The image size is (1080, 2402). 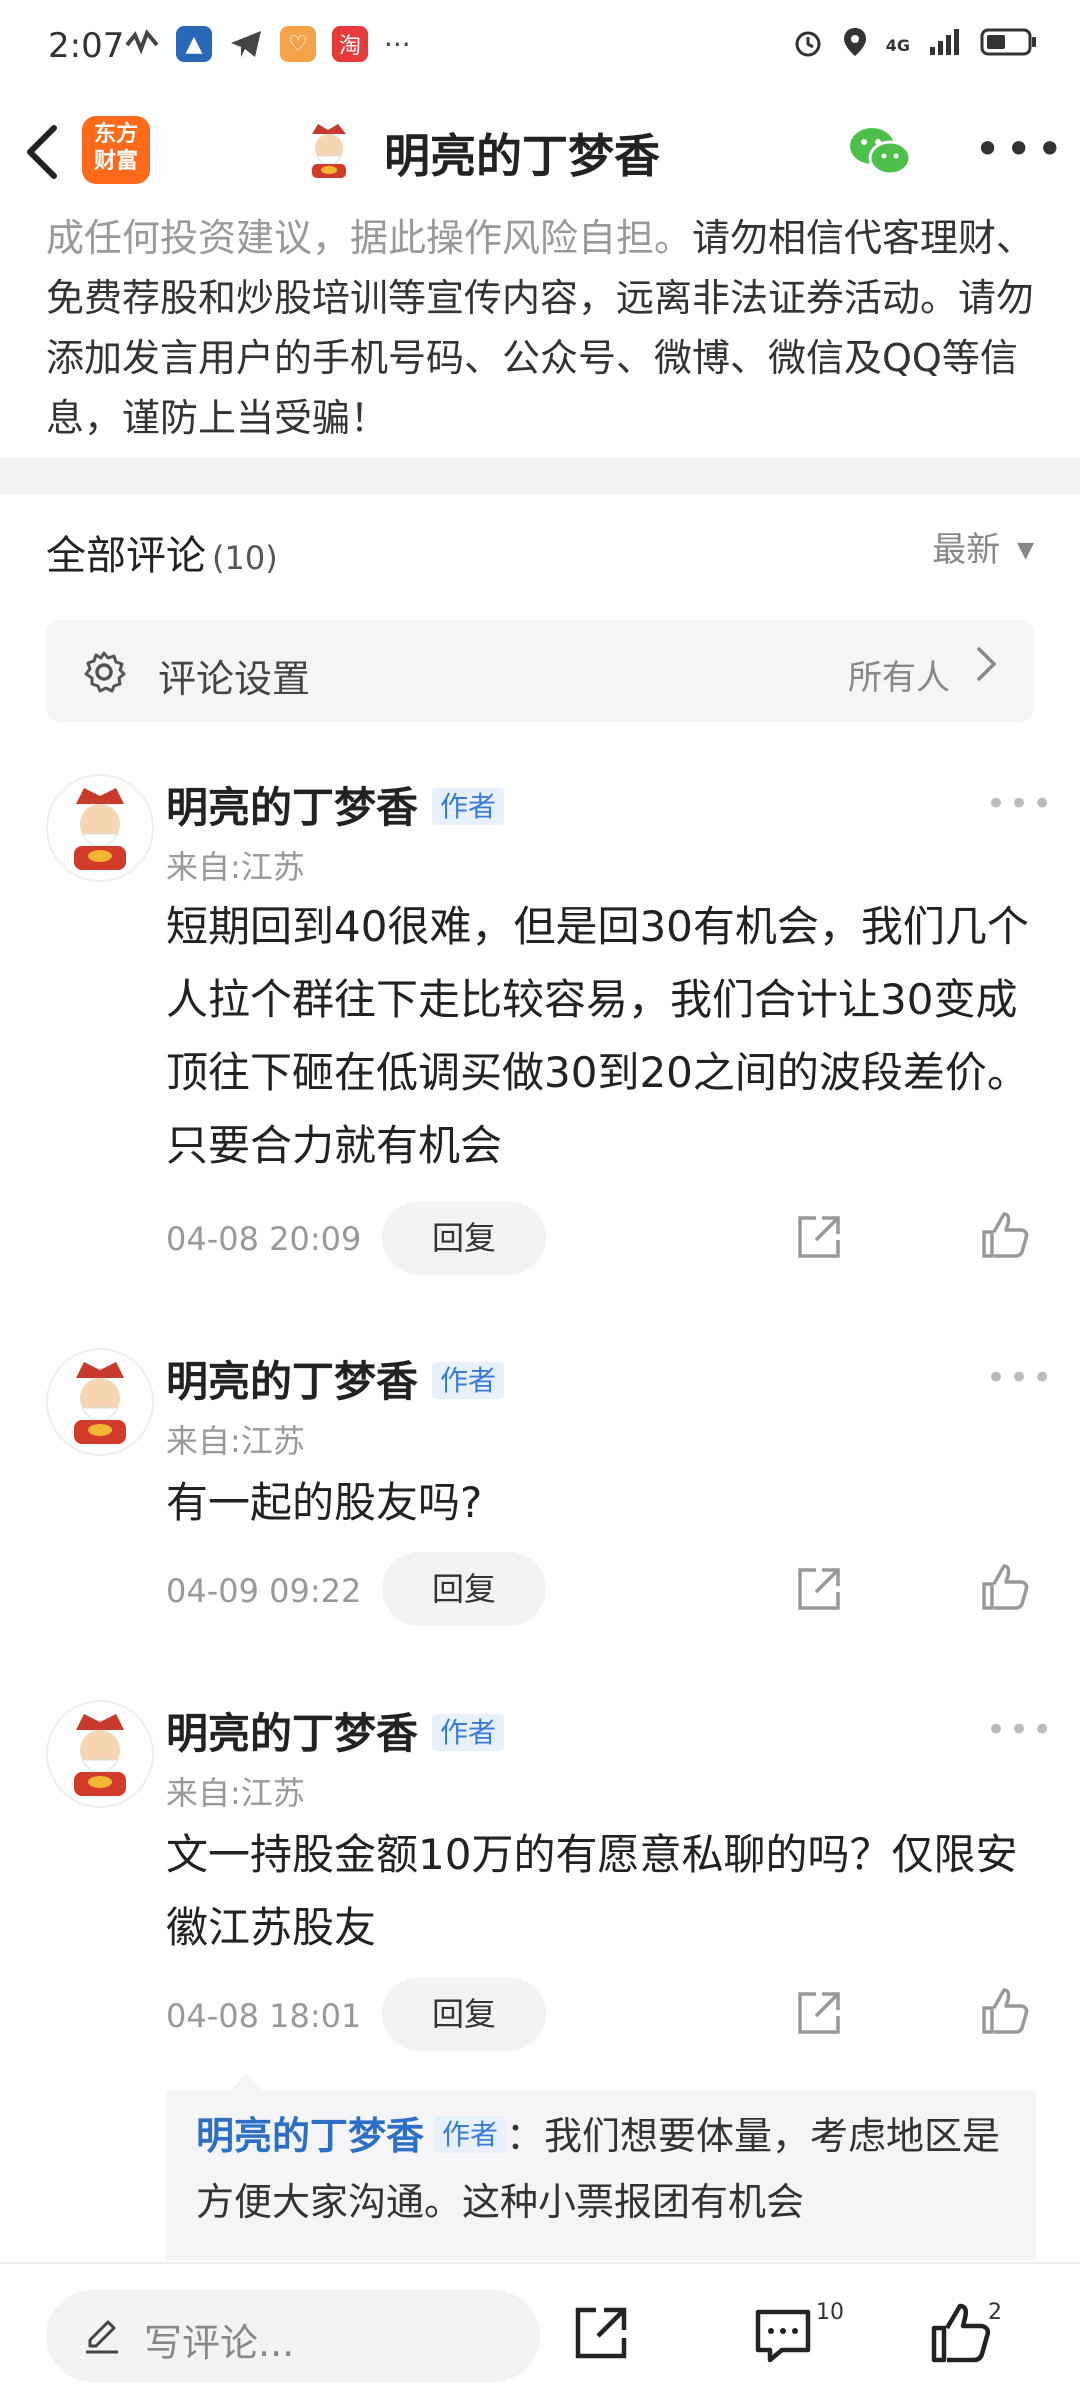 I want to click on back-icon, so click(x=52, y=157).